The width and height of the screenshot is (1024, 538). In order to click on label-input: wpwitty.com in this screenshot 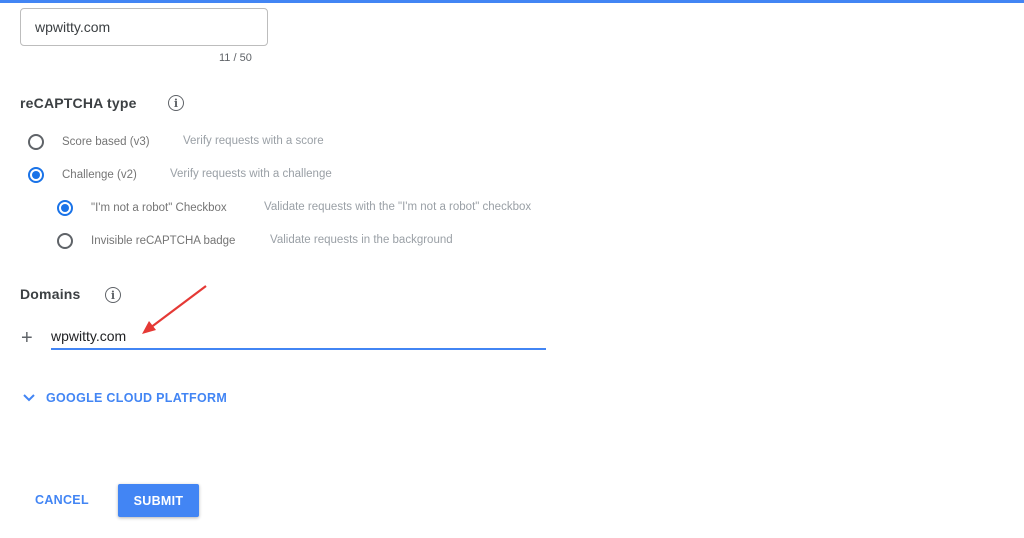, I will do `click(144, 27)`.